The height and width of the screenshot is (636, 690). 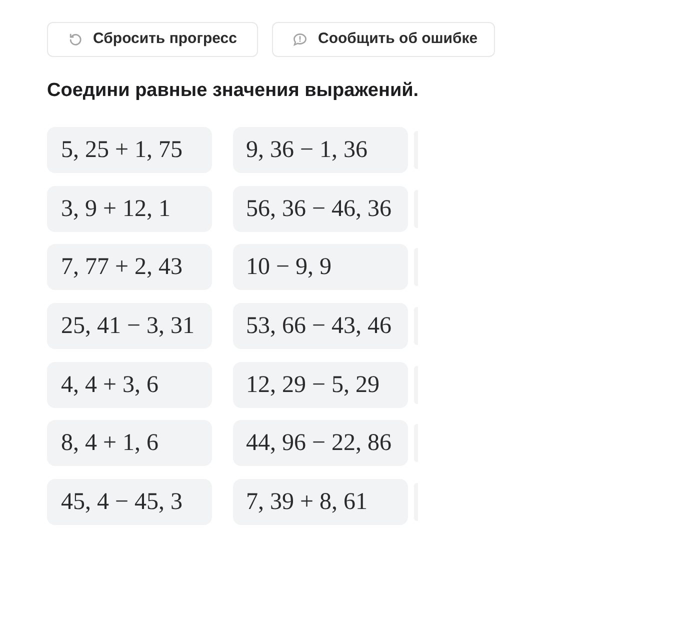 I want to click on instruction-text: Соедини равные значения выражений., so click(x=233, y=91).